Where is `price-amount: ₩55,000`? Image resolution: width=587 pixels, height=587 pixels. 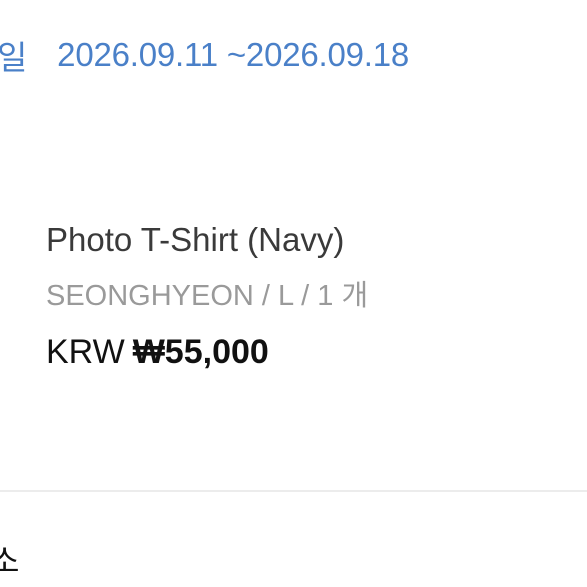 price-amount: ₩55,000 is located at coordinates (200, 352).